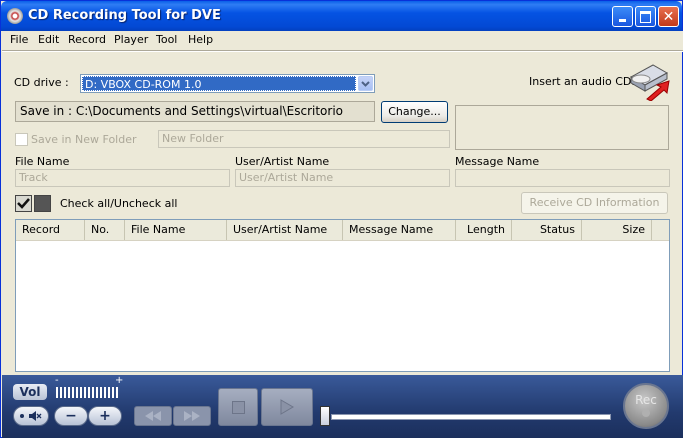 This screenshot has height=438, width=683. I want to click on volume-max-mark: +, so click(119, 380).